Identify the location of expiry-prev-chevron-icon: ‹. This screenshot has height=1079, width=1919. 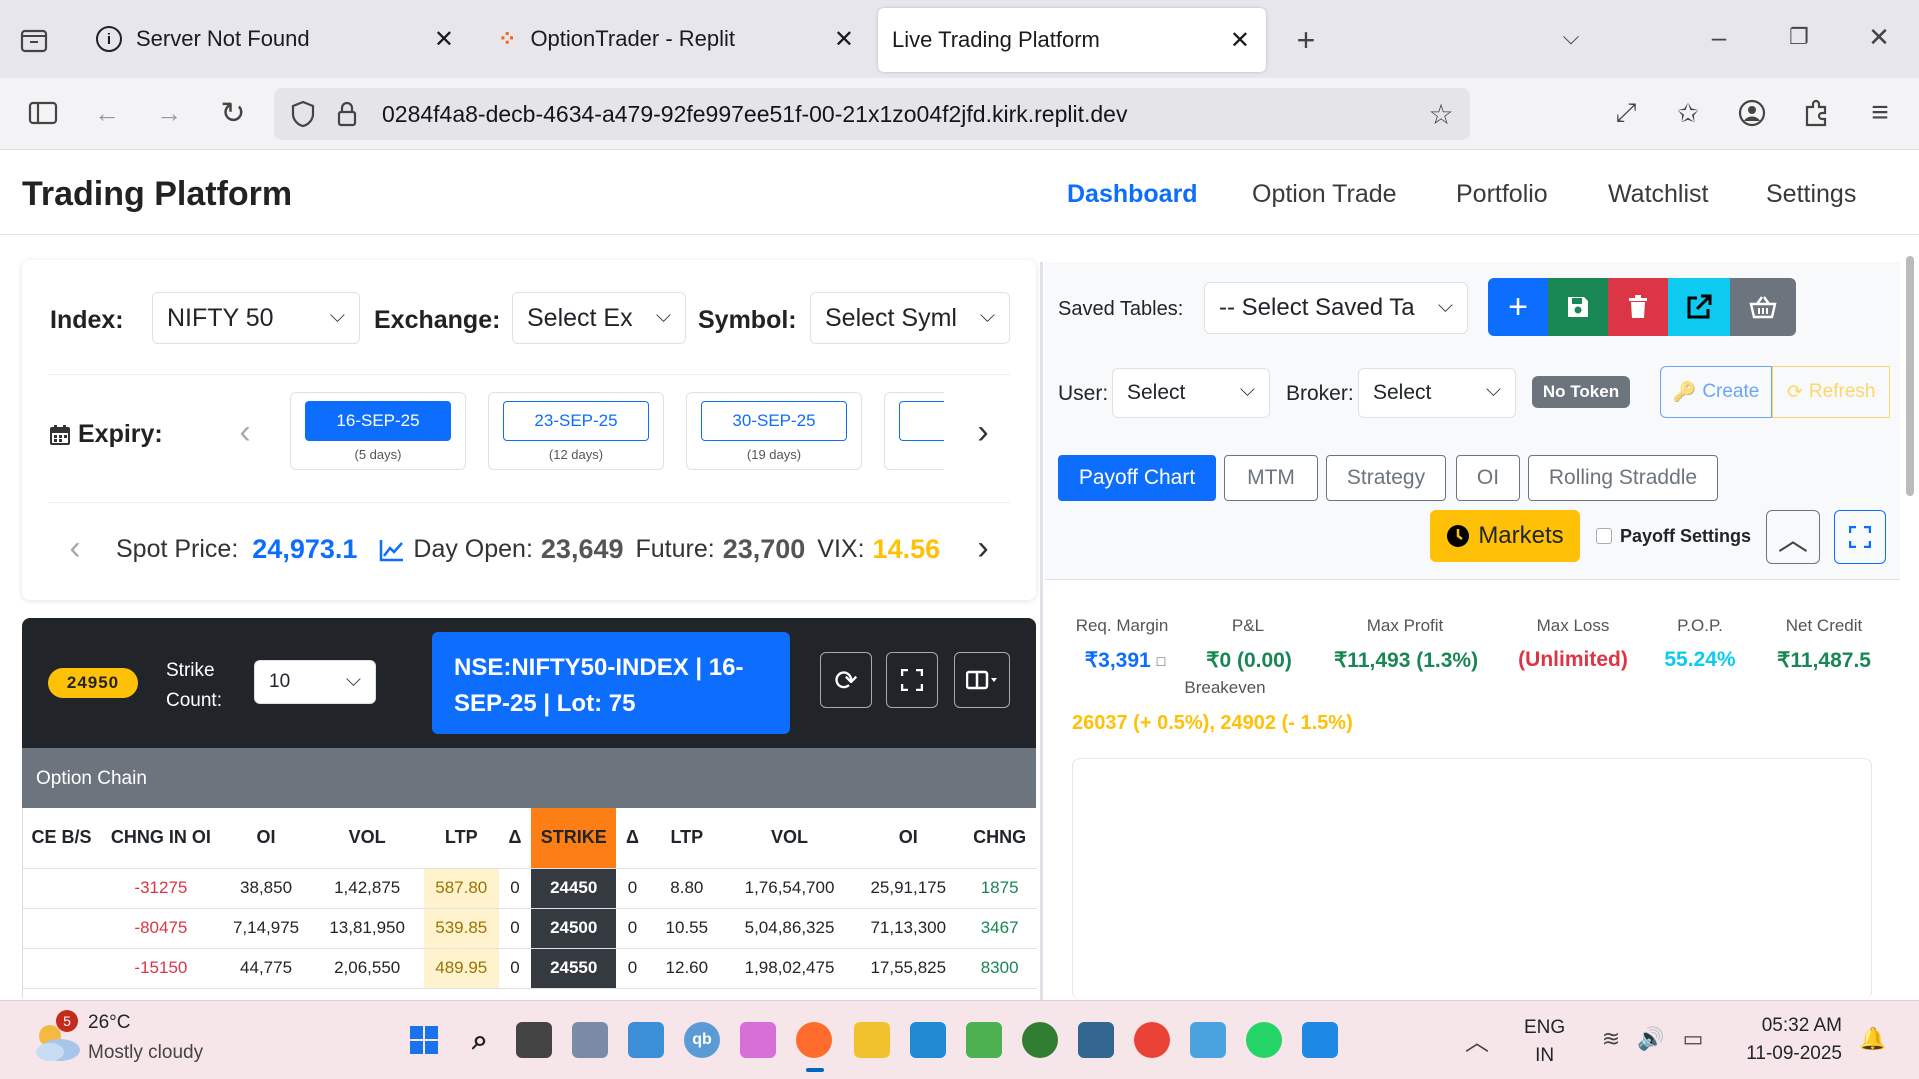
(245, 432).